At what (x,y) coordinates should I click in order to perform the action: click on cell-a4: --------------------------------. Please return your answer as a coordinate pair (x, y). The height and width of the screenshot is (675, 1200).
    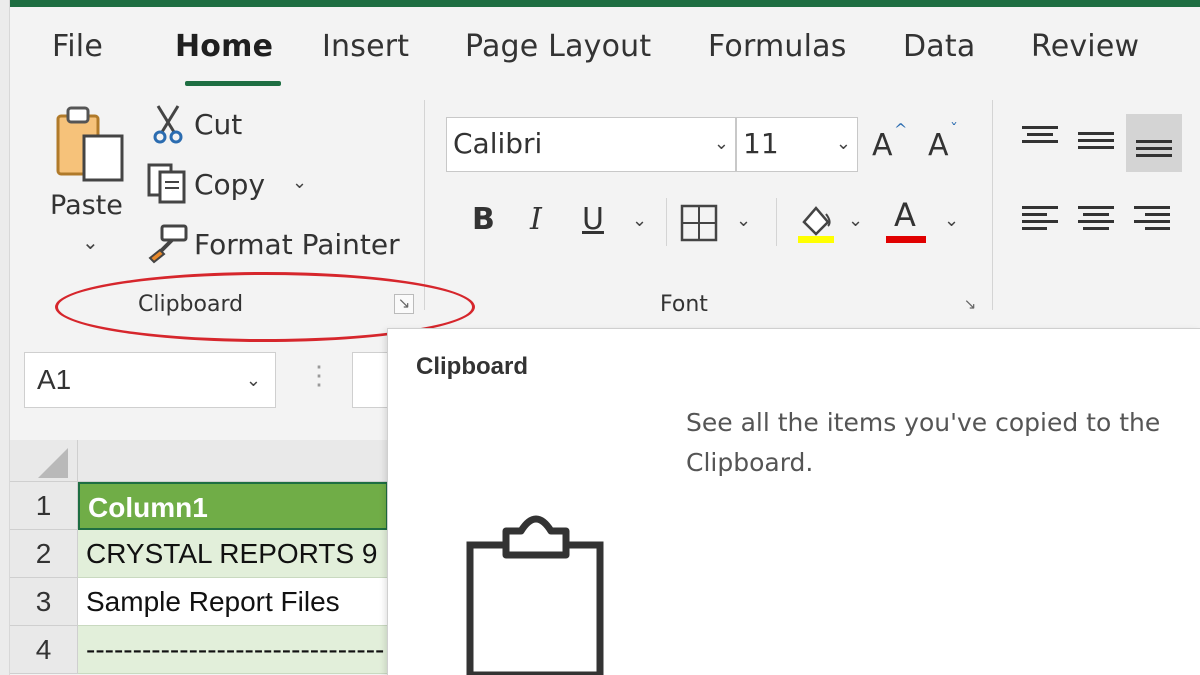
    Looking at the image, I should click on (233, 650).